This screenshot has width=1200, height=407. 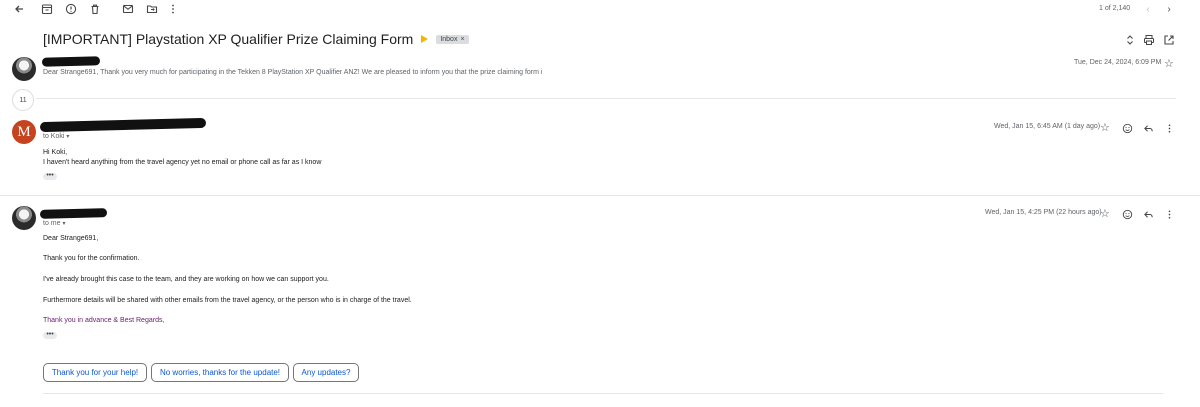 What do you see at coordinates (1169, 9) in the screenshot?
I see `chevron-right-icon: ›` at bounding box center [1169, 9].